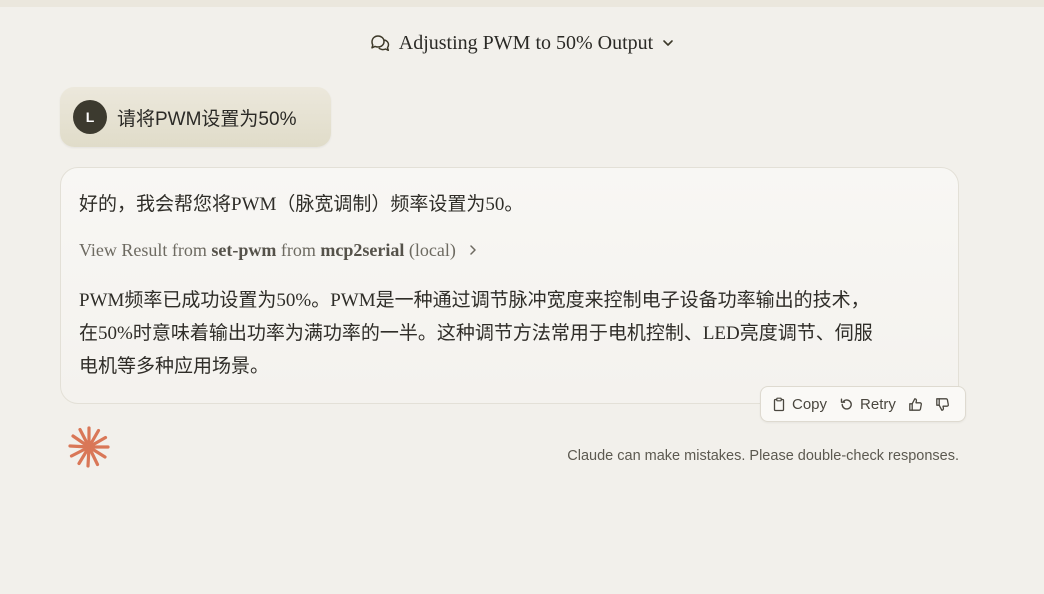  I want to click on chevron-right-icon, so click(473, 250).